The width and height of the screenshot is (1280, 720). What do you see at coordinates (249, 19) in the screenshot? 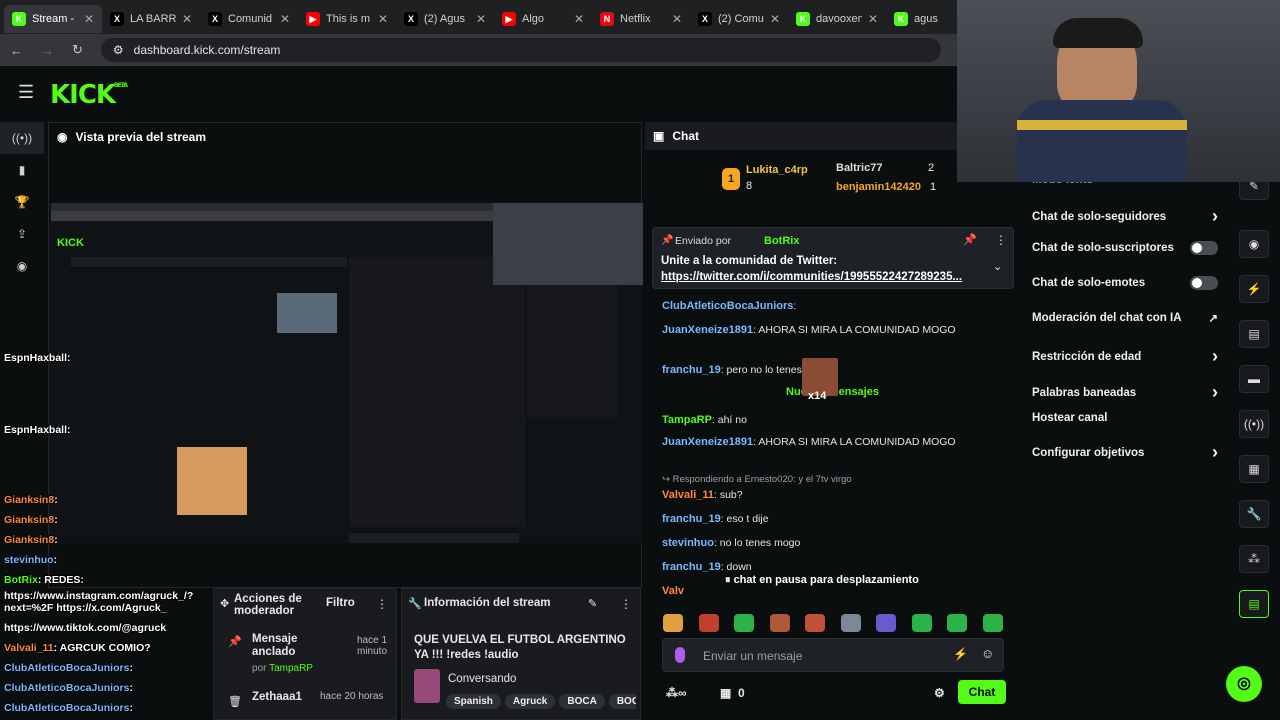
I see `browser-tab: X Comunid ✕` at bounding box center [249, 19].